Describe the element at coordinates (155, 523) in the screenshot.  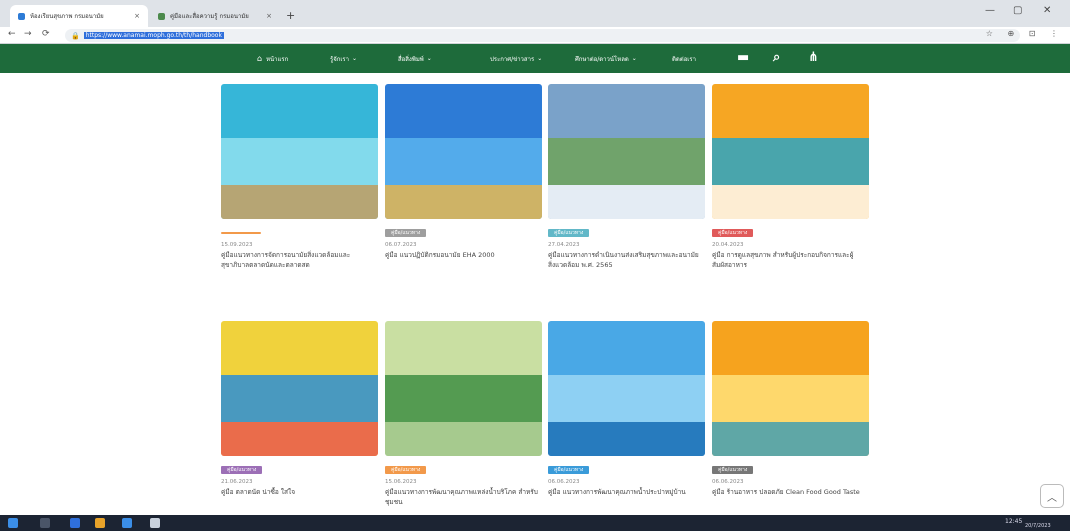
I see `store-icon` at that location.